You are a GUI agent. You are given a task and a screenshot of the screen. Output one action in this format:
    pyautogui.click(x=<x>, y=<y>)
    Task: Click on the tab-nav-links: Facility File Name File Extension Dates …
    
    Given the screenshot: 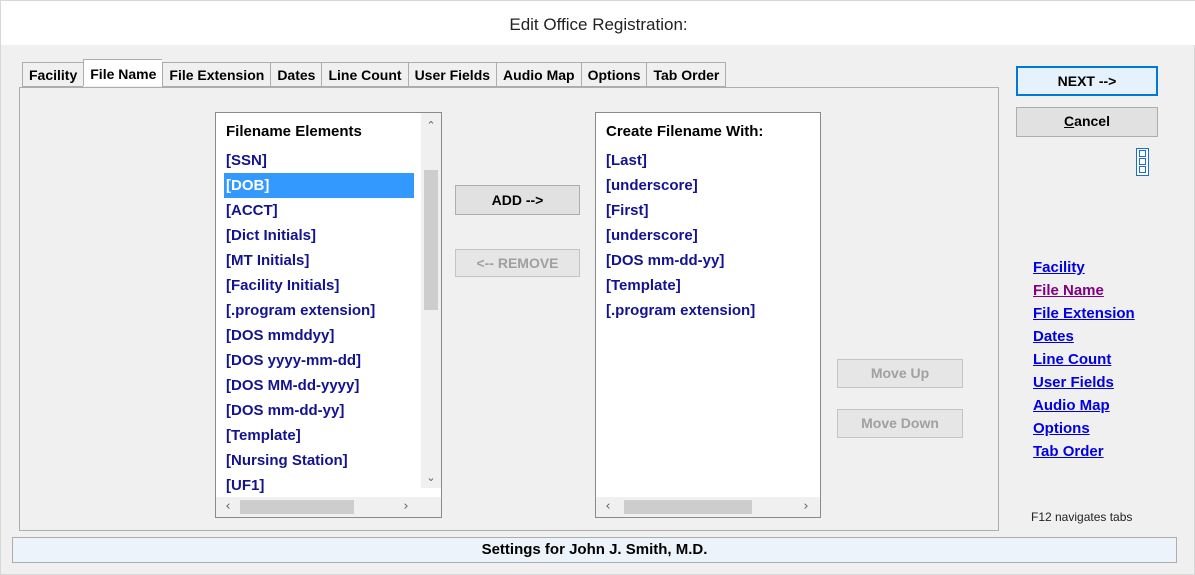 What is the action you would take?
    pyautogui.click(x=1084, y=359)
    